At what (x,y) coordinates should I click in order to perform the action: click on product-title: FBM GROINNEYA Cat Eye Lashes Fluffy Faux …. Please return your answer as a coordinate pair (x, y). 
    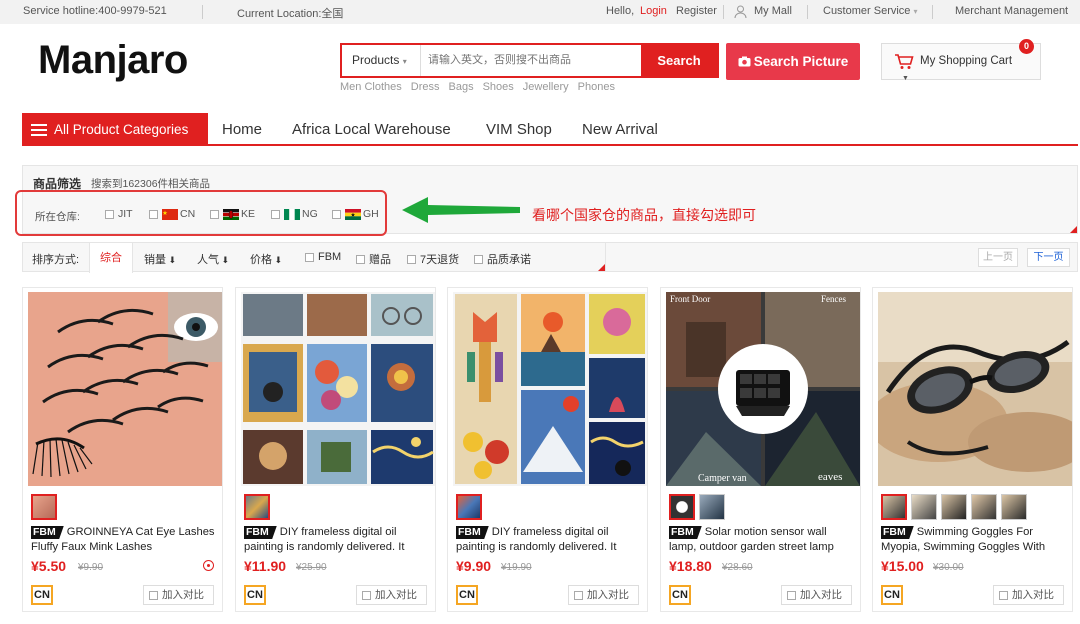
    Looking at the image, I should click on (124, 540).